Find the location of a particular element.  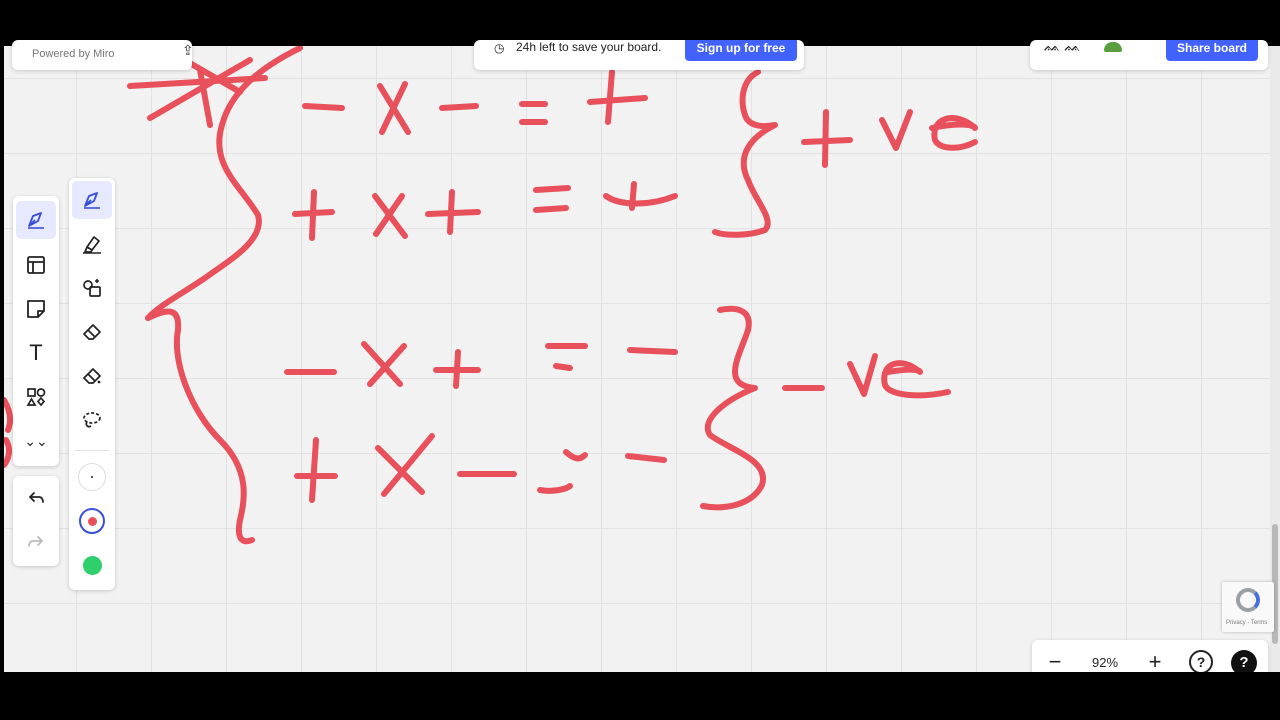

redo-icon is located at coordinates (36, 543).